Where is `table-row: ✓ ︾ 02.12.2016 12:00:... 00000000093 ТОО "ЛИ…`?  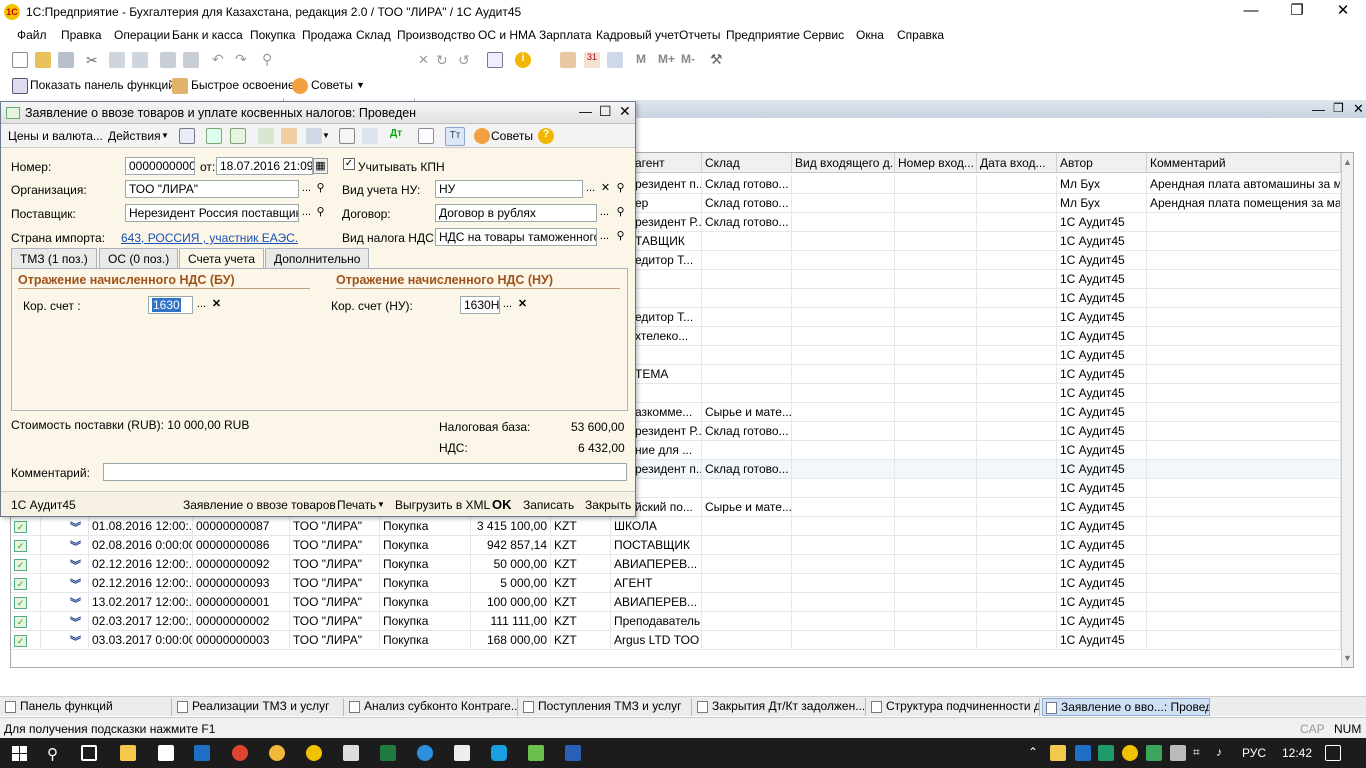 table-row: ✓ ︾ 02.12.2016 12:00:... 00000000093 ТОО "ЛИ… is located at coordinates (676, 583).